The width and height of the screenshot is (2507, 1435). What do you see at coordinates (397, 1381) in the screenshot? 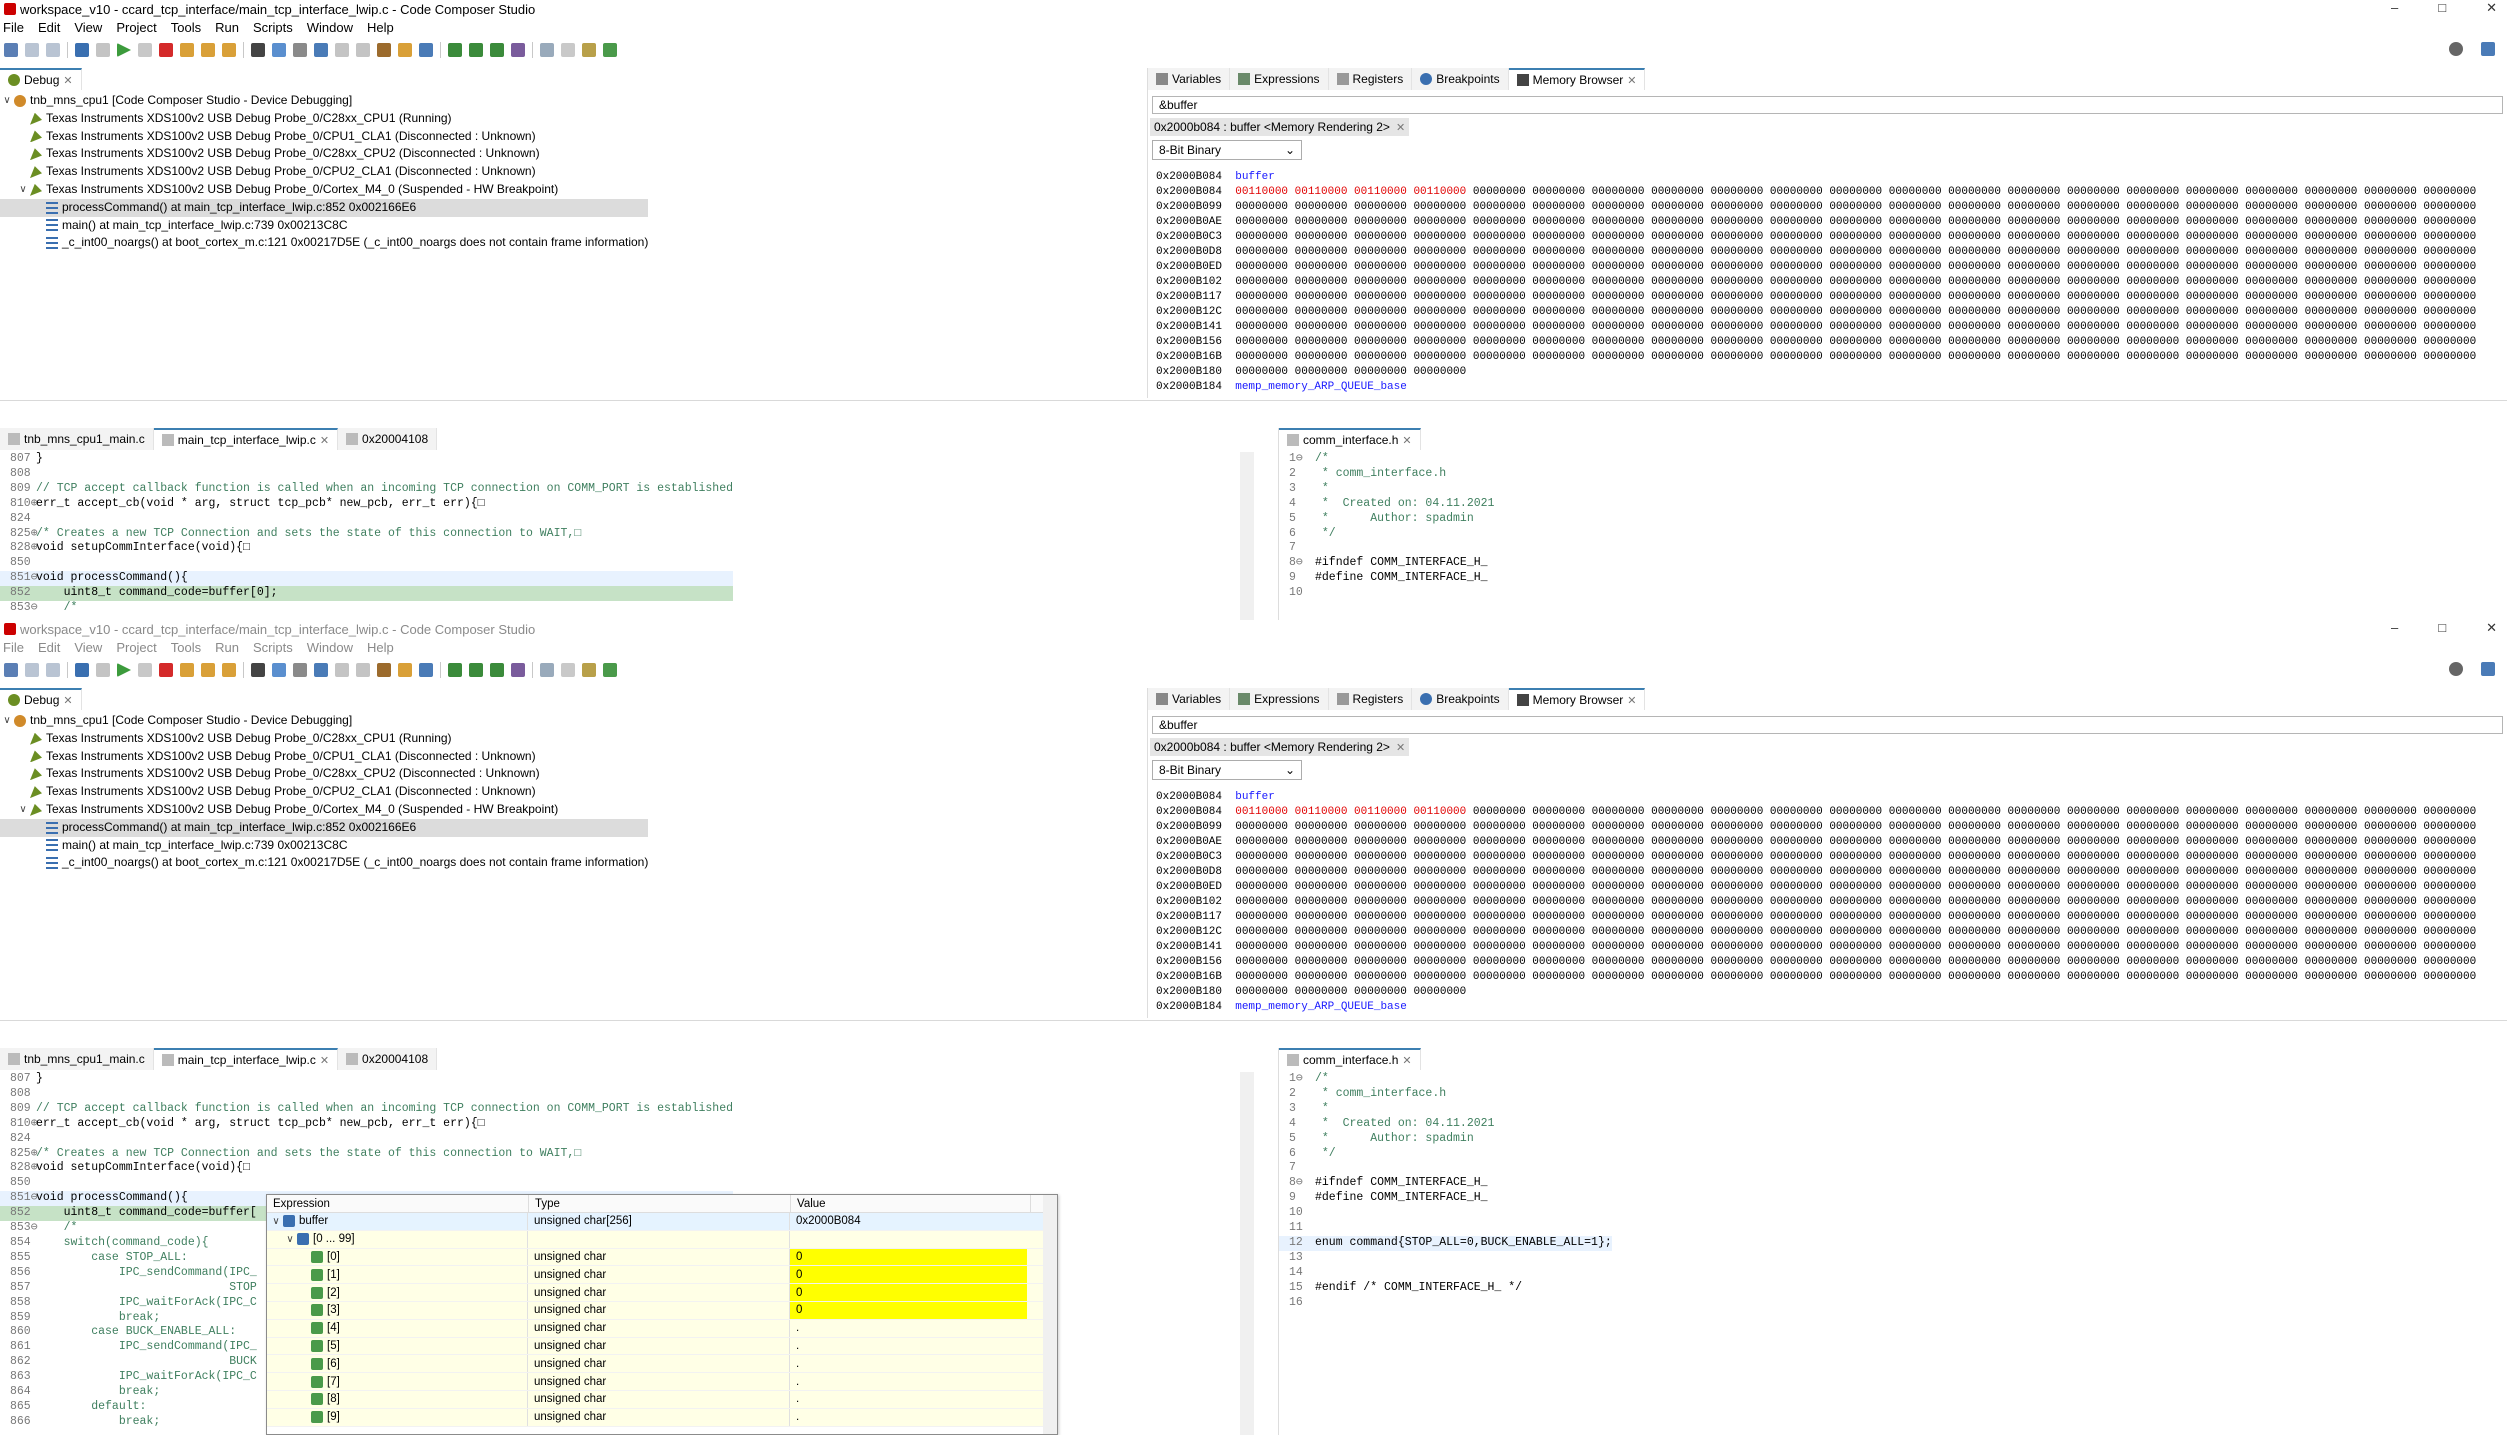
I see `hover-expression-cell: [7]` at bounding box center [397, 1381].